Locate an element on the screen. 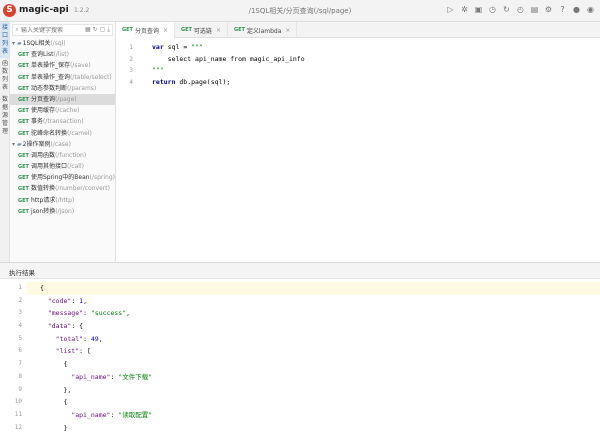  tree-item: GET 驼峰命名转换(/camel) is located at coordinates (62, 133).